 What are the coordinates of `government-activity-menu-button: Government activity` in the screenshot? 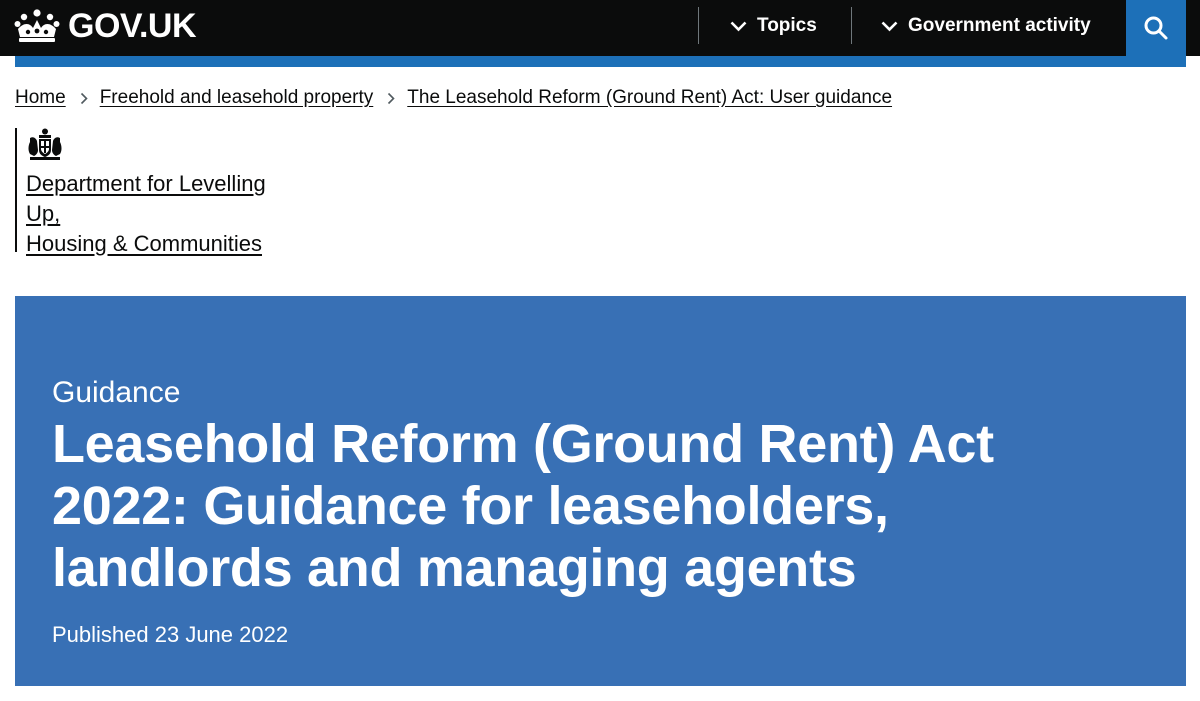 It's located at (986, 26).